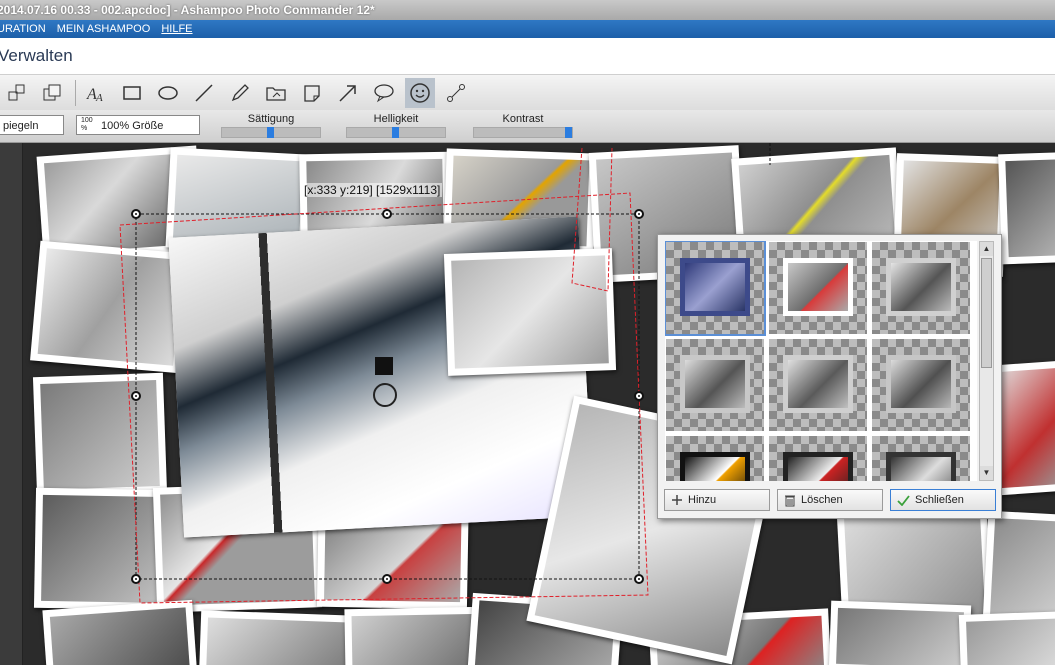 Image resolution: width=1055 pixels, height=665 pixels. What do you see at coordinates (387, 579) in the screenshot?
I see `resize-handle-bottom` at bounding box center [387, 579].